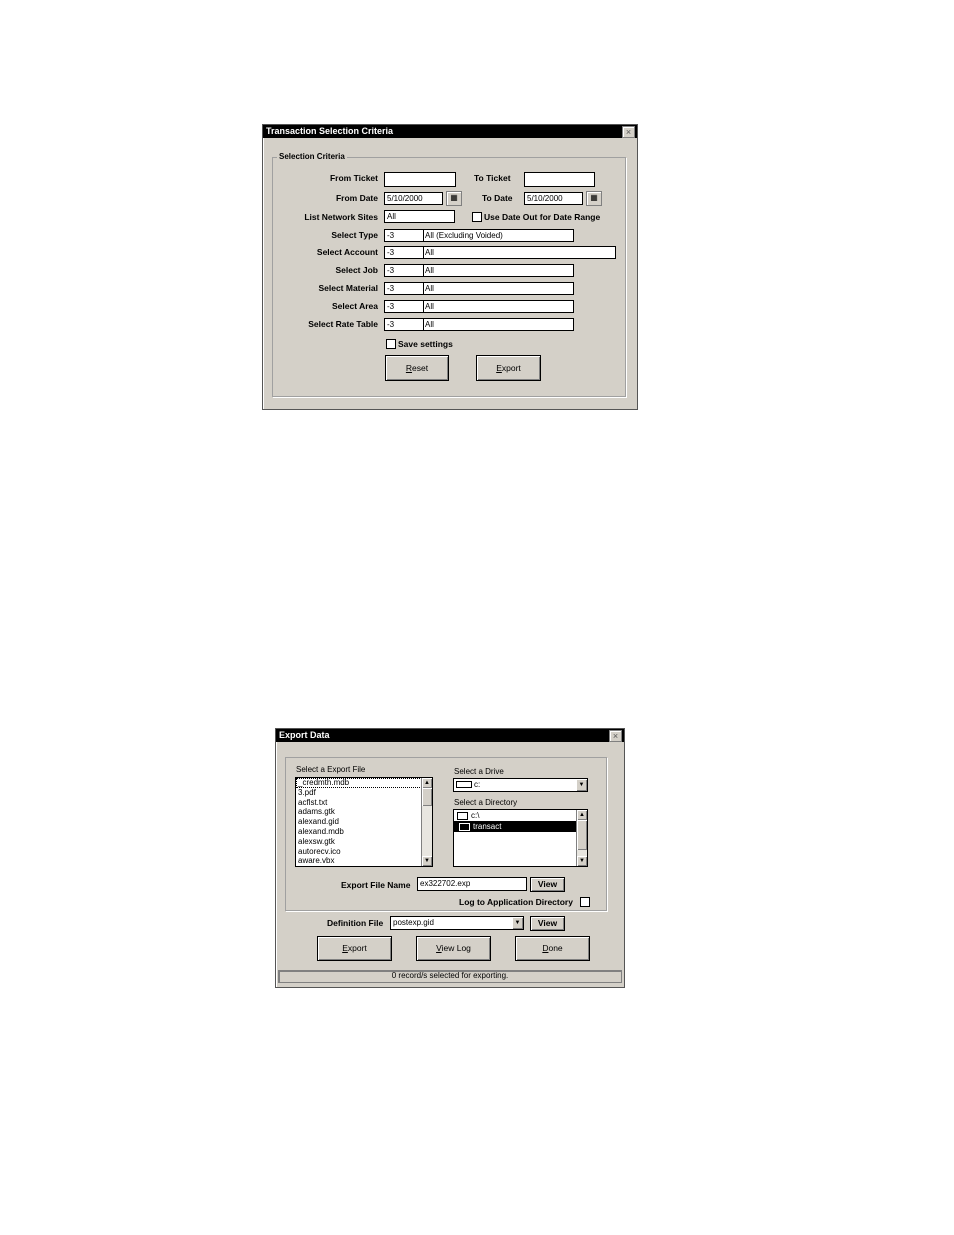 Image resolution: width=954 pixels, height=1235 pixels. Describe the element at coordinates (354, 235) in the screenshot. I see `select-type-label: Select Type` at that location.